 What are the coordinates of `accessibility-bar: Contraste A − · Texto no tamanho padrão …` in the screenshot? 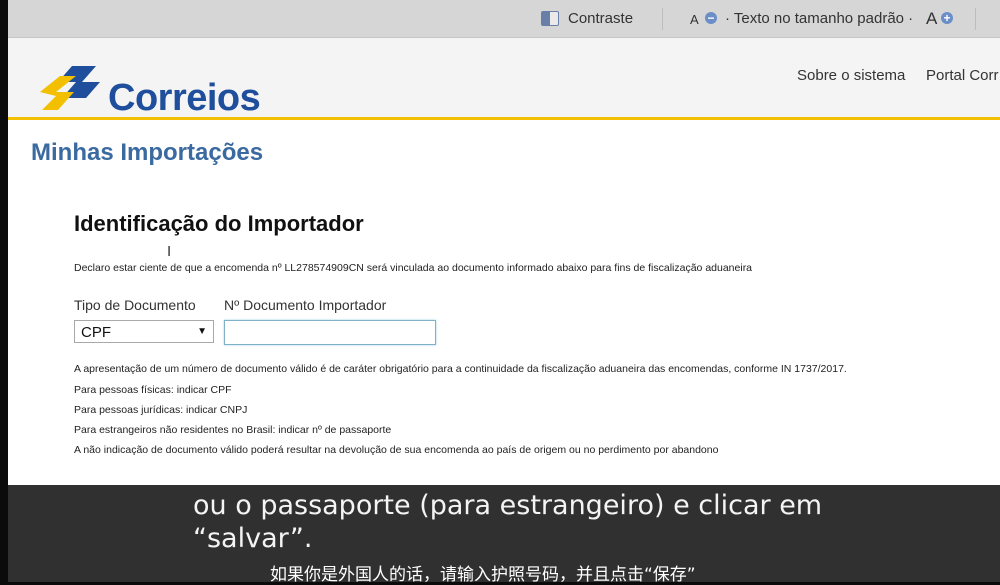 It's located at (504, 19).